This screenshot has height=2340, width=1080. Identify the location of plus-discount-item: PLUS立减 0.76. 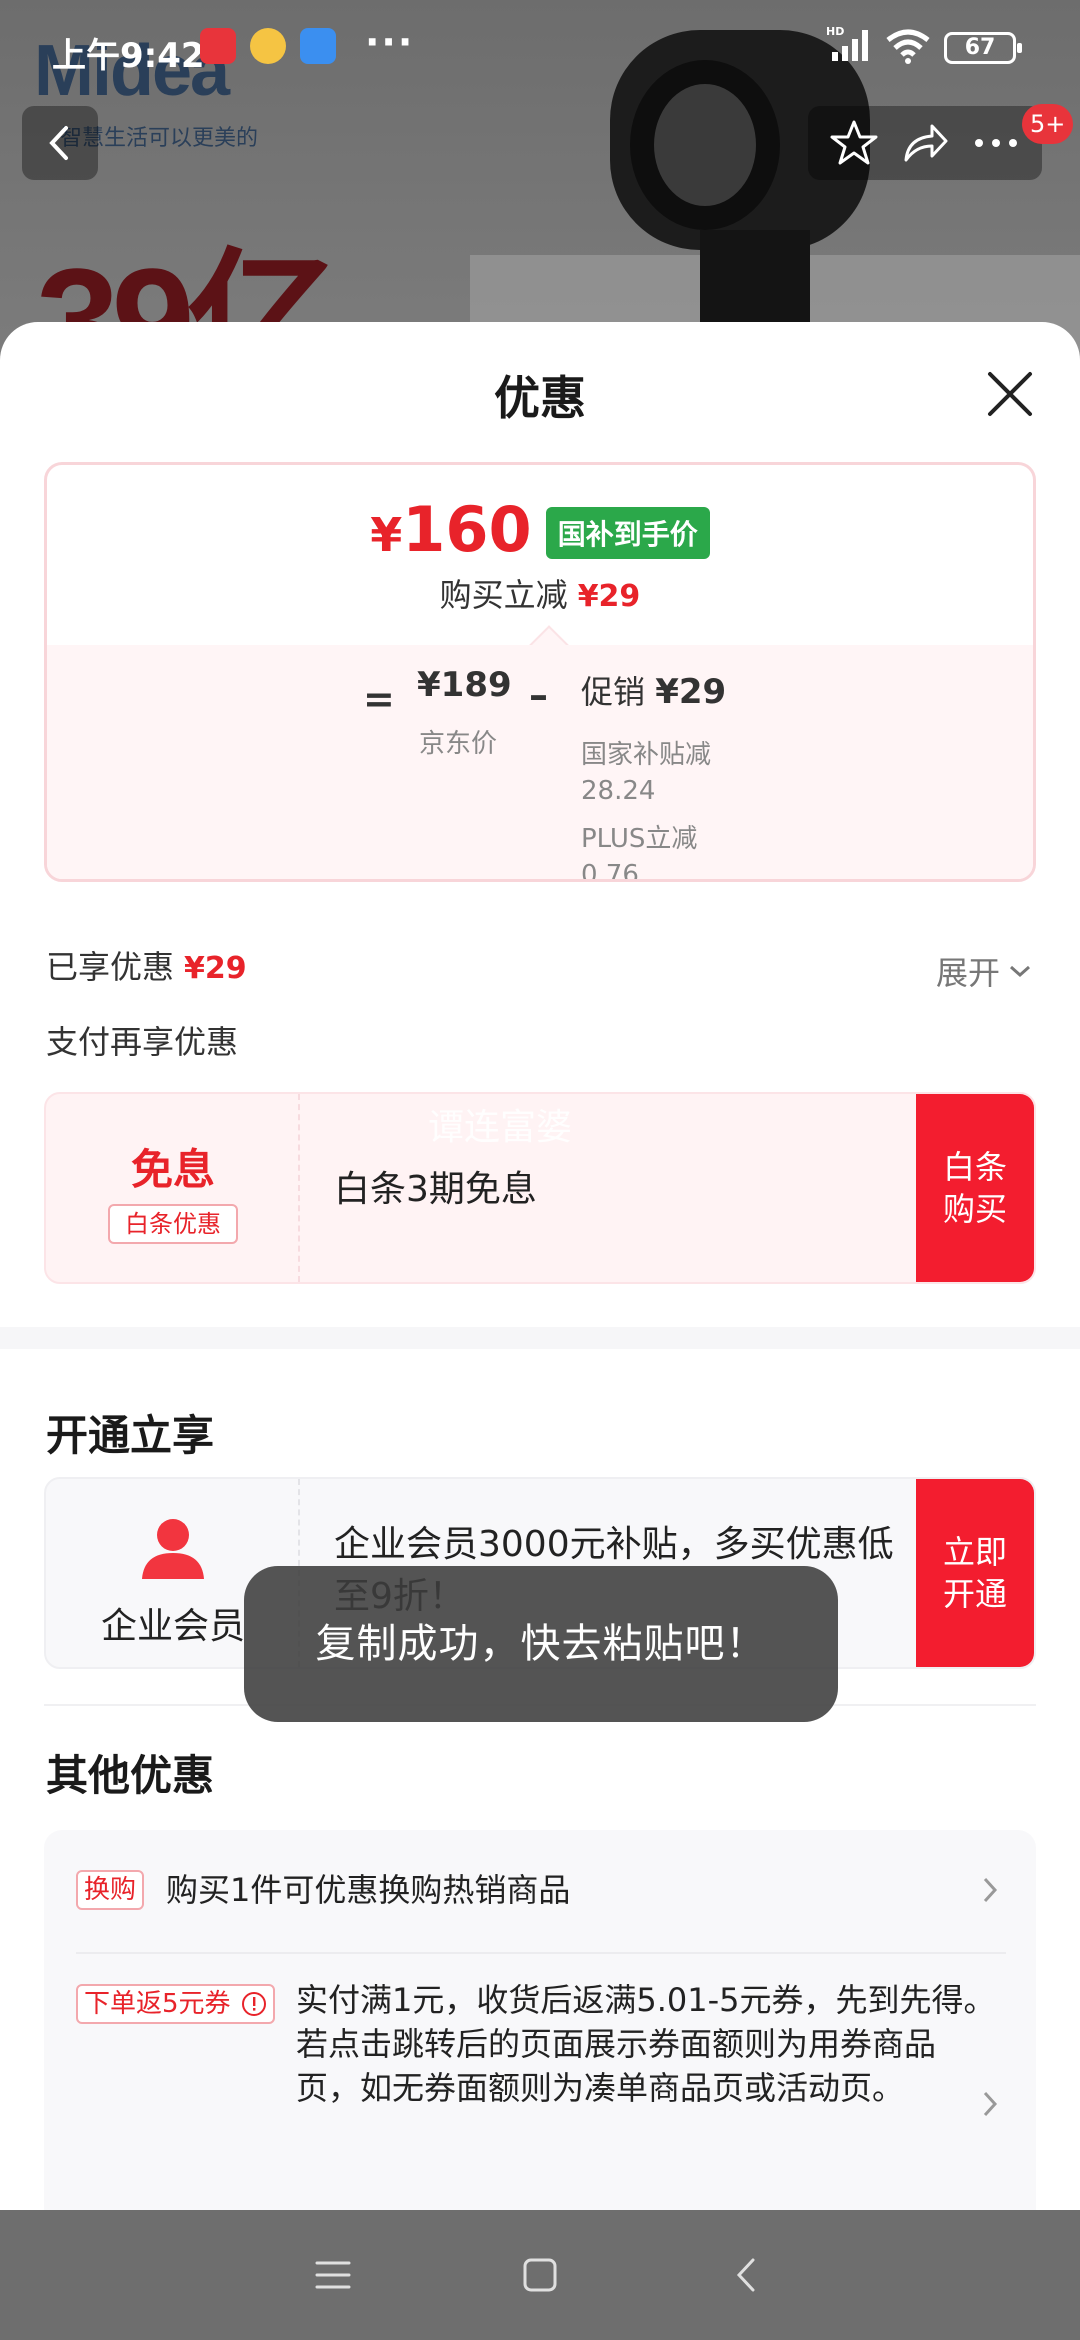
(639, 853).